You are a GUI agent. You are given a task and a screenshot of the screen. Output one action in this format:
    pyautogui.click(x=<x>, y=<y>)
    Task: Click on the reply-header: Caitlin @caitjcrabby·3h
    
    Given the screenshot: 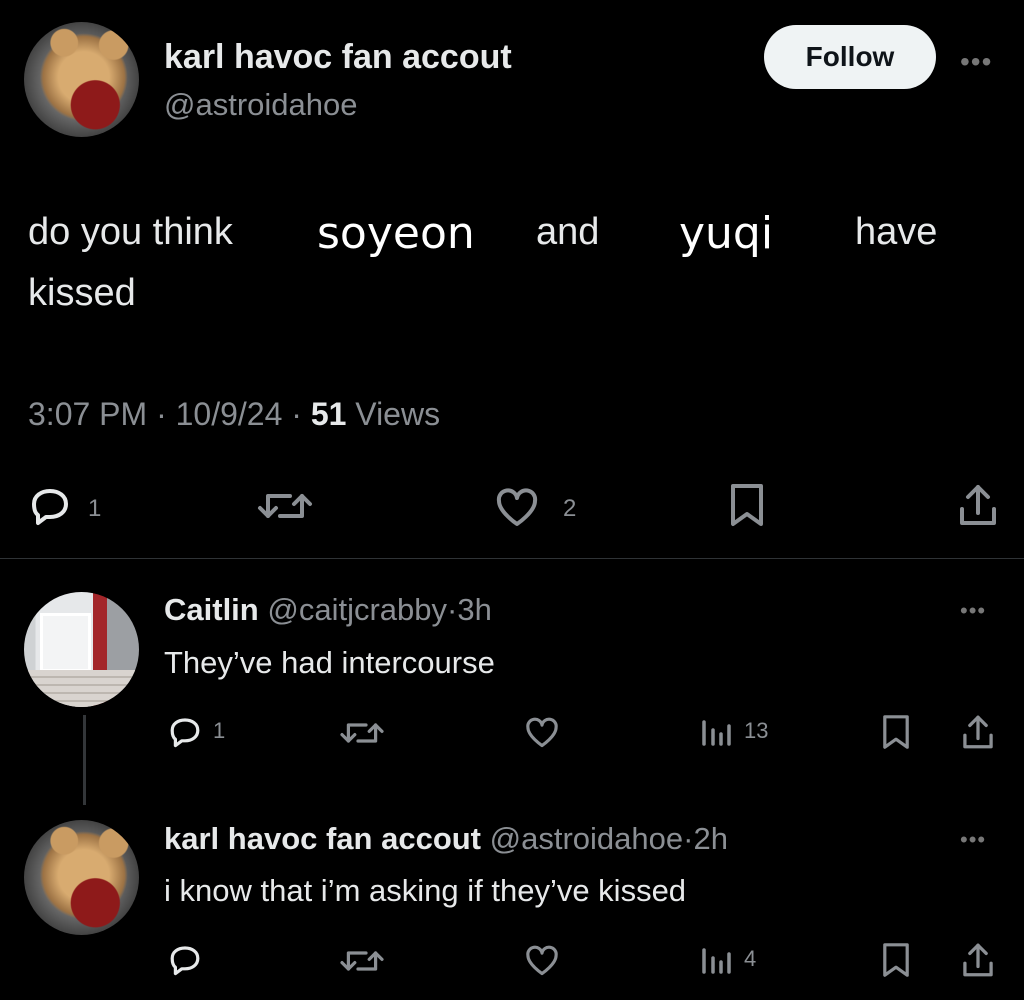 What is the action you would take?
    pyautogui.click(x=328, y=610)
    